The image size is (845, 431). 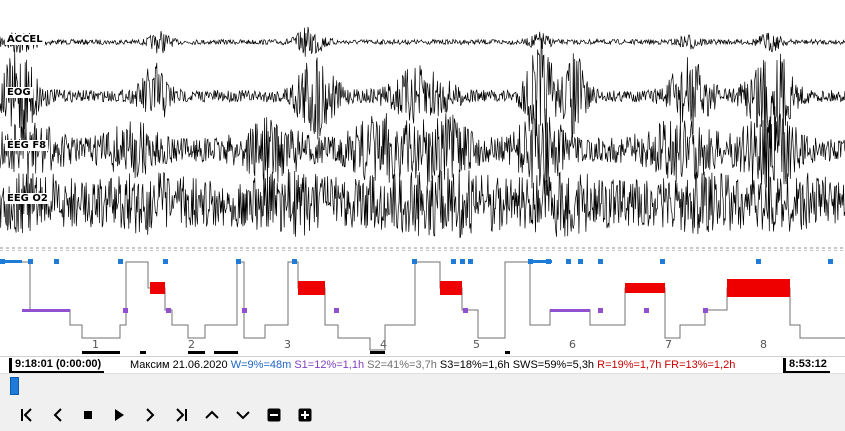 I want to click on stat-fr: FR=13%=1,2h, so click(x=700, y=365).